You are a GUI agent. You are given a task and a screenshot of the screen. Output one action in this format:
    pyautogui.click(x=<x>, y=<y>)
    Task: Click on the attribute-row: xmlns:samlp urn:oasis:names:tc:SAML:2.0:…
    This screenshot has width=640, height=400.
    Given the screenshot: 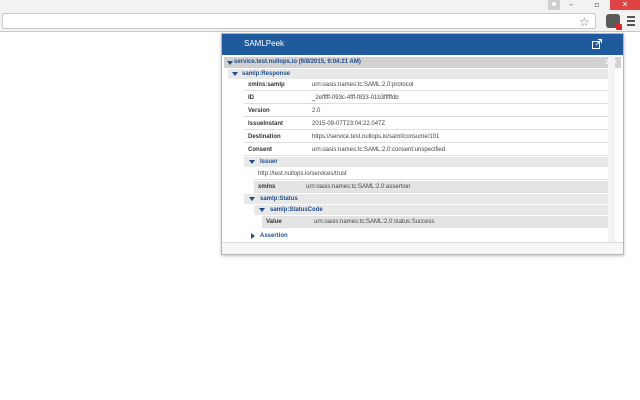 What is the action you would take?
    pyautogui.click(x=426, y=85)
    